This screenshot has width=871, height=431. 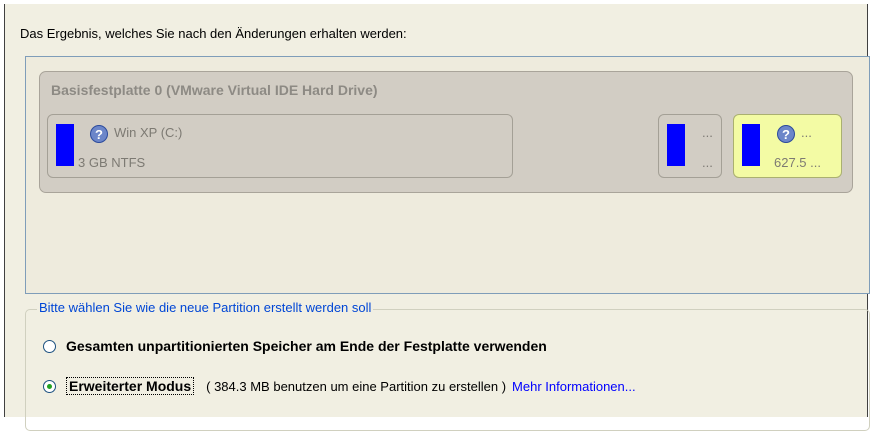 What do you see at coordinates (130, 386) in the screenshot?
I see `option-label: Erweiterter Modus` at bounding box center [130, 386].